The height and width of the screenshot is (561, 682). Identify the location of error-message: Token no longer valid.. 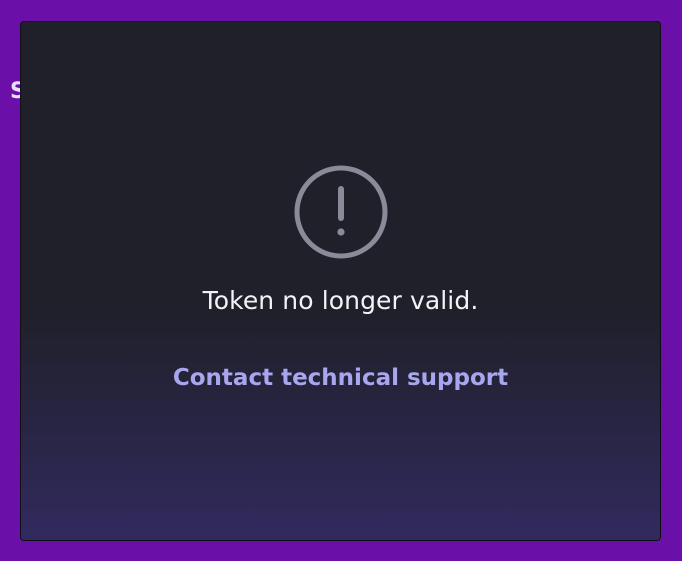
(340, 300).